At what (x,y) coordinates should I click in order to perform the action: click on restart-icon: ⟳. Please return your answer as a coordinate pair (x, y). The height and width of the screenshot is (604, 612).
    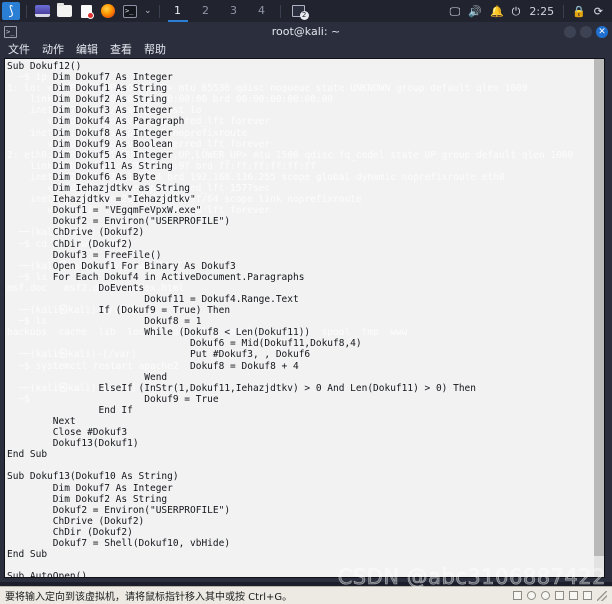
    Looking at the image, I should click on (598, 11).